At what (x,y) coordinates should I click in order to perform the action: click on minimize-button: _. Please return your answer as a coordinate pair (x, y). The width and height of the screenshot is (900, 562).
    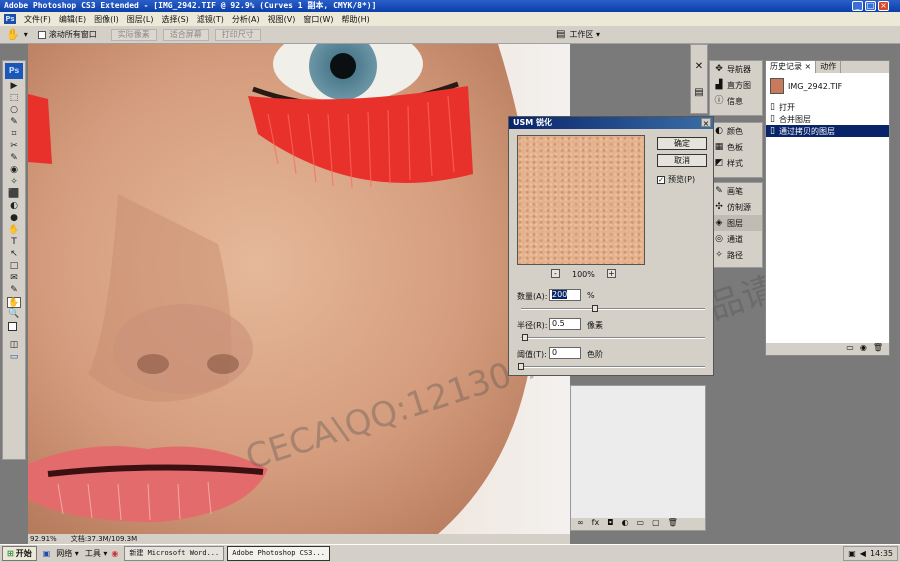
    Looking at the image, I should click on (857, 6).